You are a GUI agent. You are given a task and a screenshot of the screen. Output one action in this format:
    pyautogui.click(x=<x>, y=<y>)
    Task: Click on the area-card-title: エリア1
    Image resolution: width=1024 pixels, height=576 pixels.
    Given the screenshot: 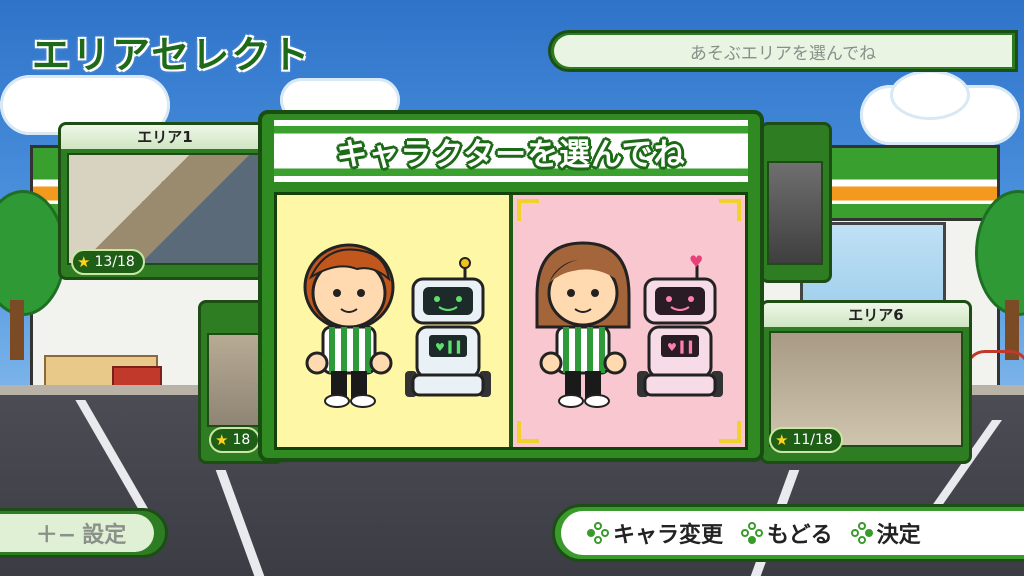 What is the action you would take?
    pyautogui.click(x=165, y=137)
    